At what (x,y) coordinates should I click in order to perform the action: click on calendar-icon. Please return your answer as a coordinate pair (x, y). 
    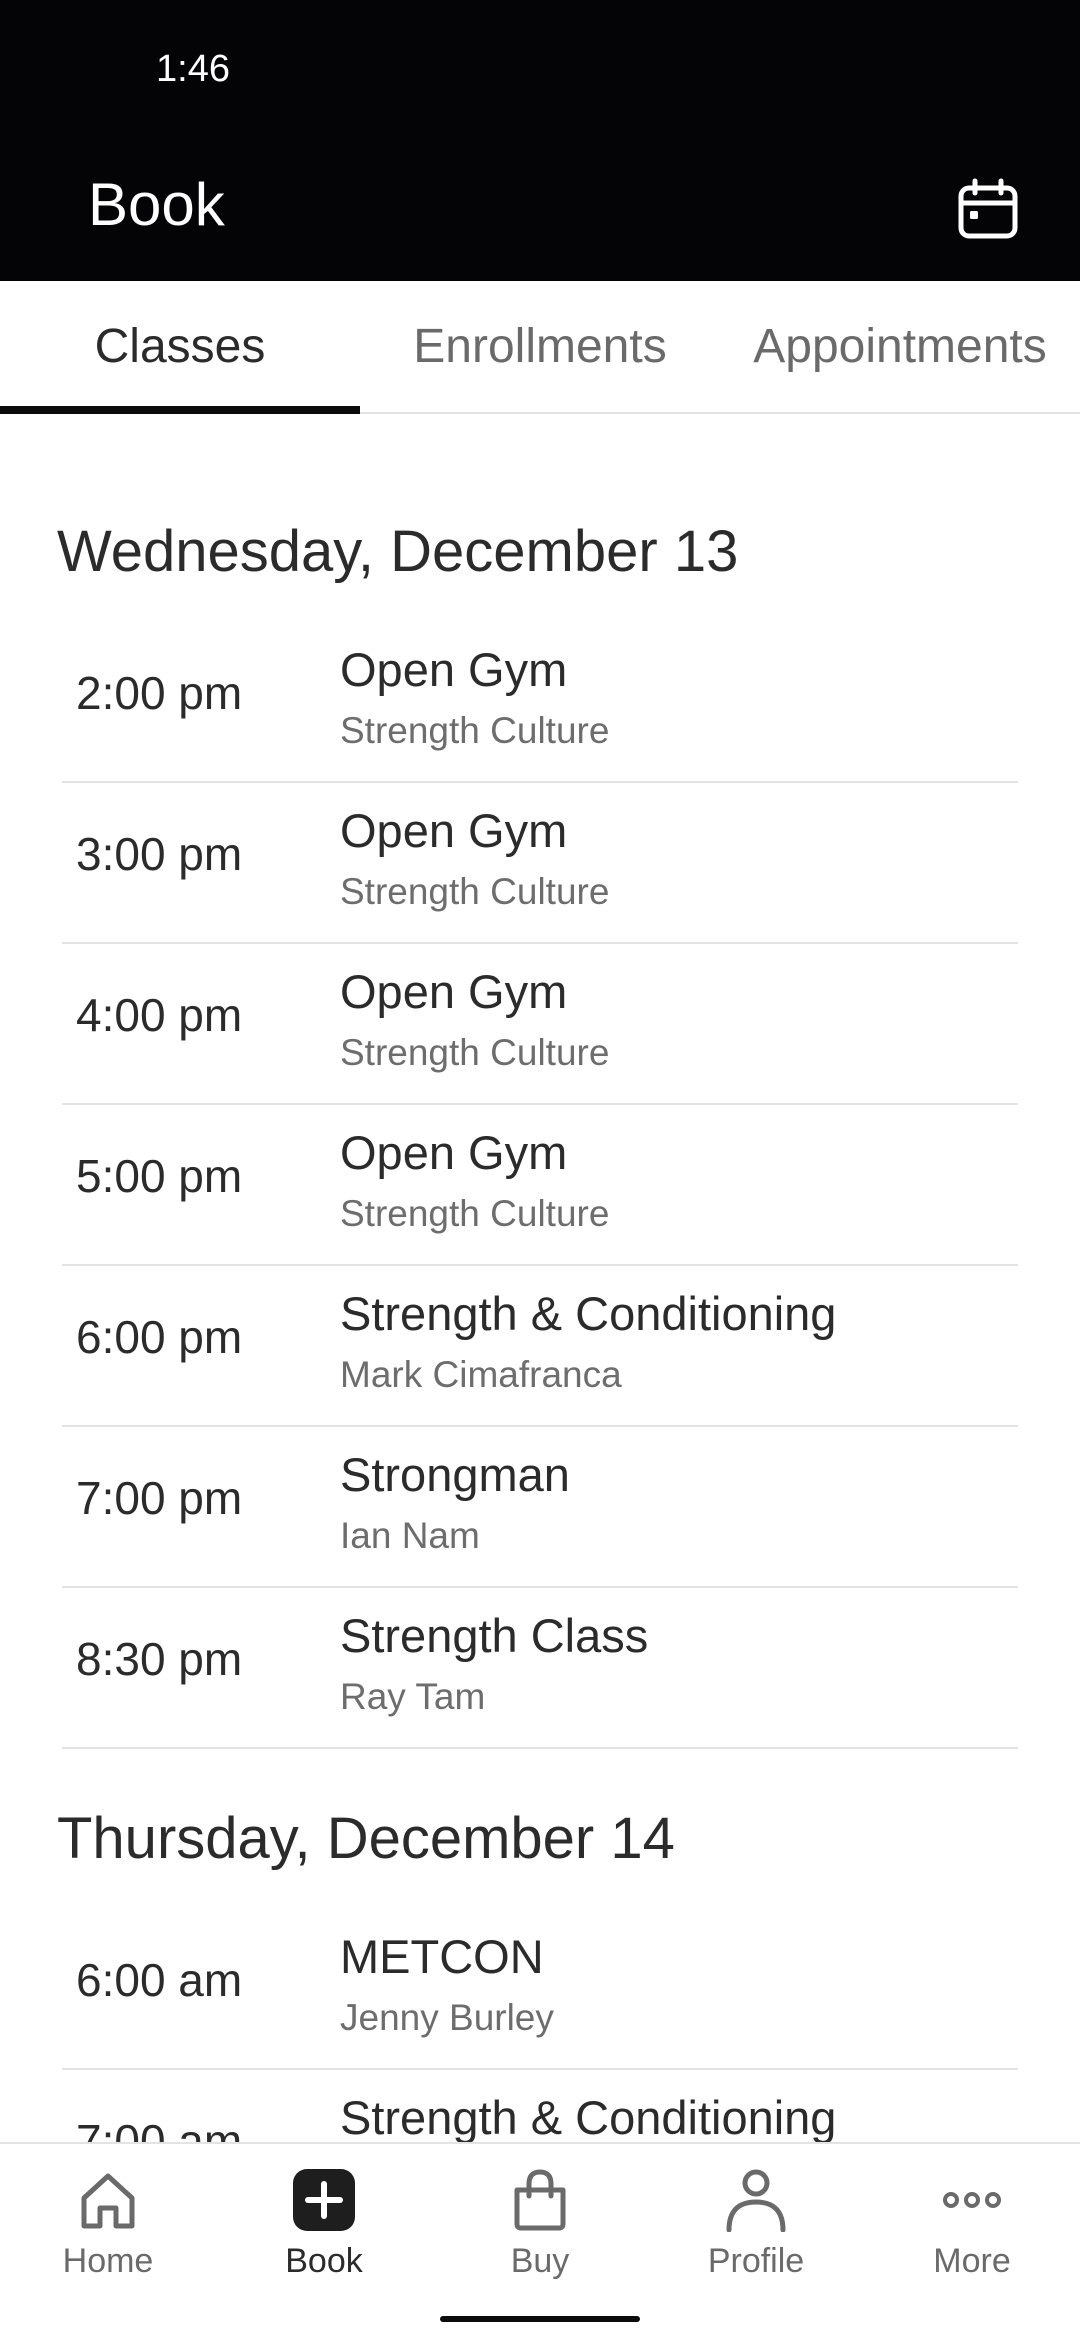
    Looking at the image, I should click on (988, 208).